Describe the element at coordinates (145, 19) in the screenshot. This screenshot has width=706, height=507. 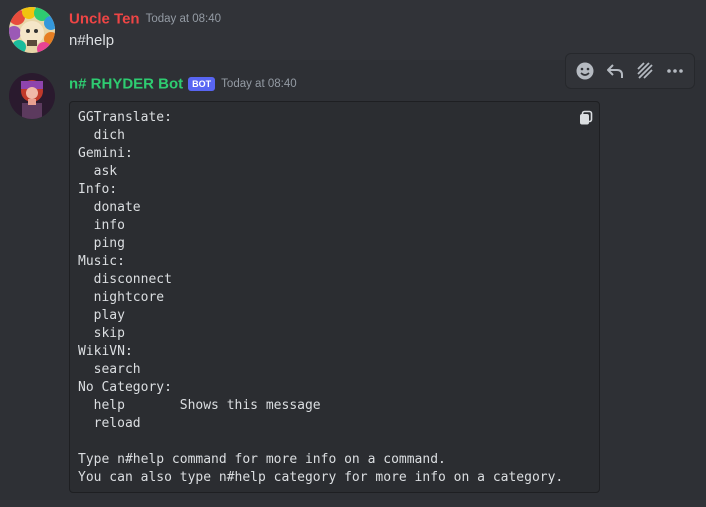
I see `message-header: Uncle Ten Today at 08:40` at that location.